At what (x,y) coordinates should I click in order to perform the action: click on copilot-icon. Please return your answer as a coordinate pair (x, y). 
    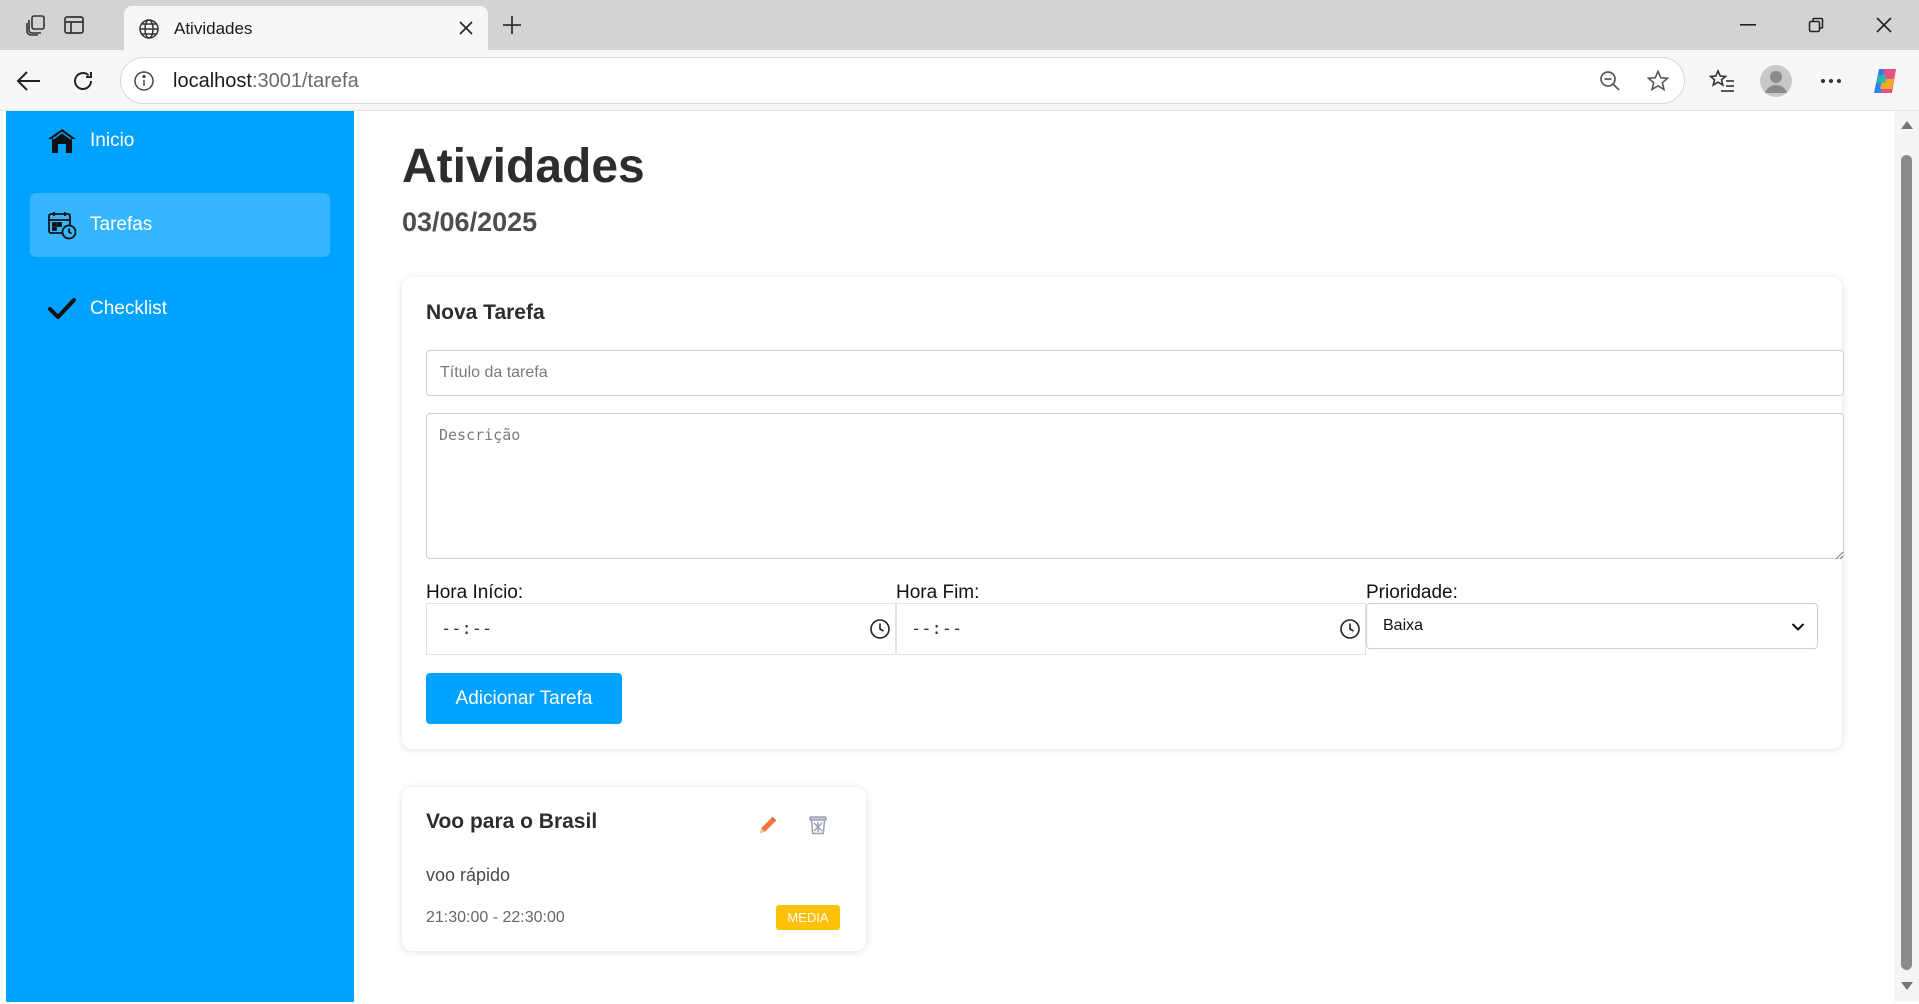
    Looking at the image, I should click on (1886, 81).